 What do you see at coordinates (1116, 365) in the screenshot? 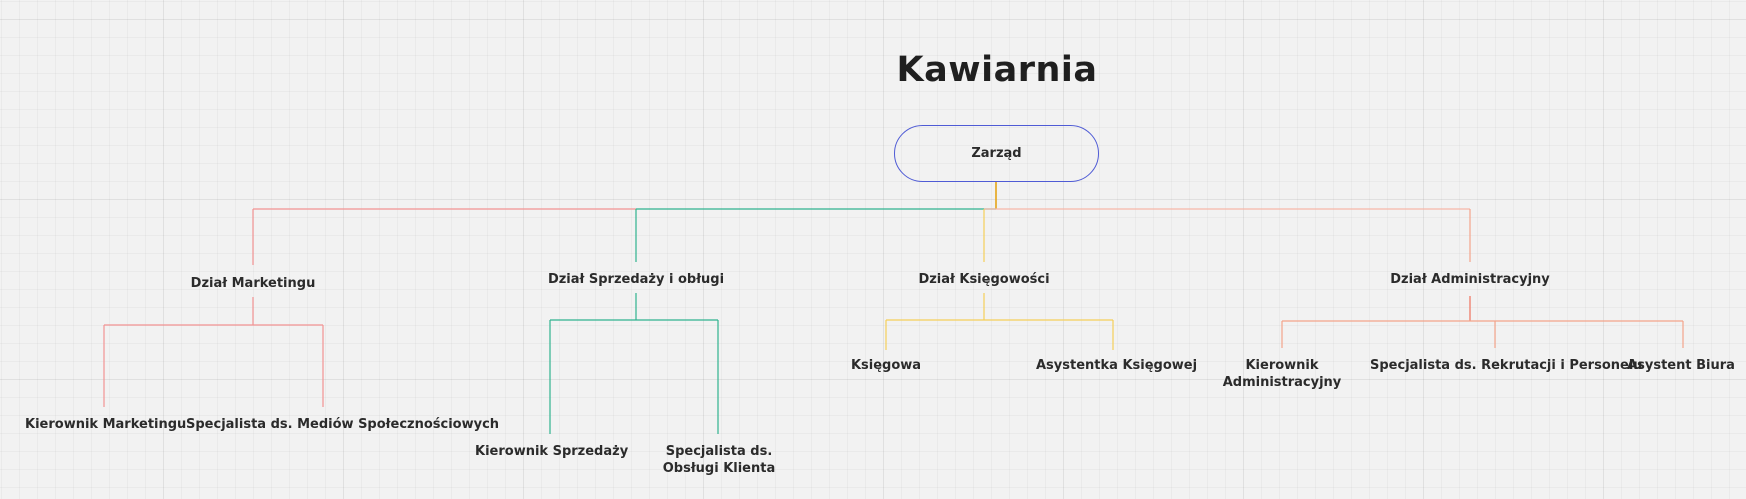
I see `role-asystentka-ksiegowej: Asystentka Księgowej` at bounding box center [1116, 365].